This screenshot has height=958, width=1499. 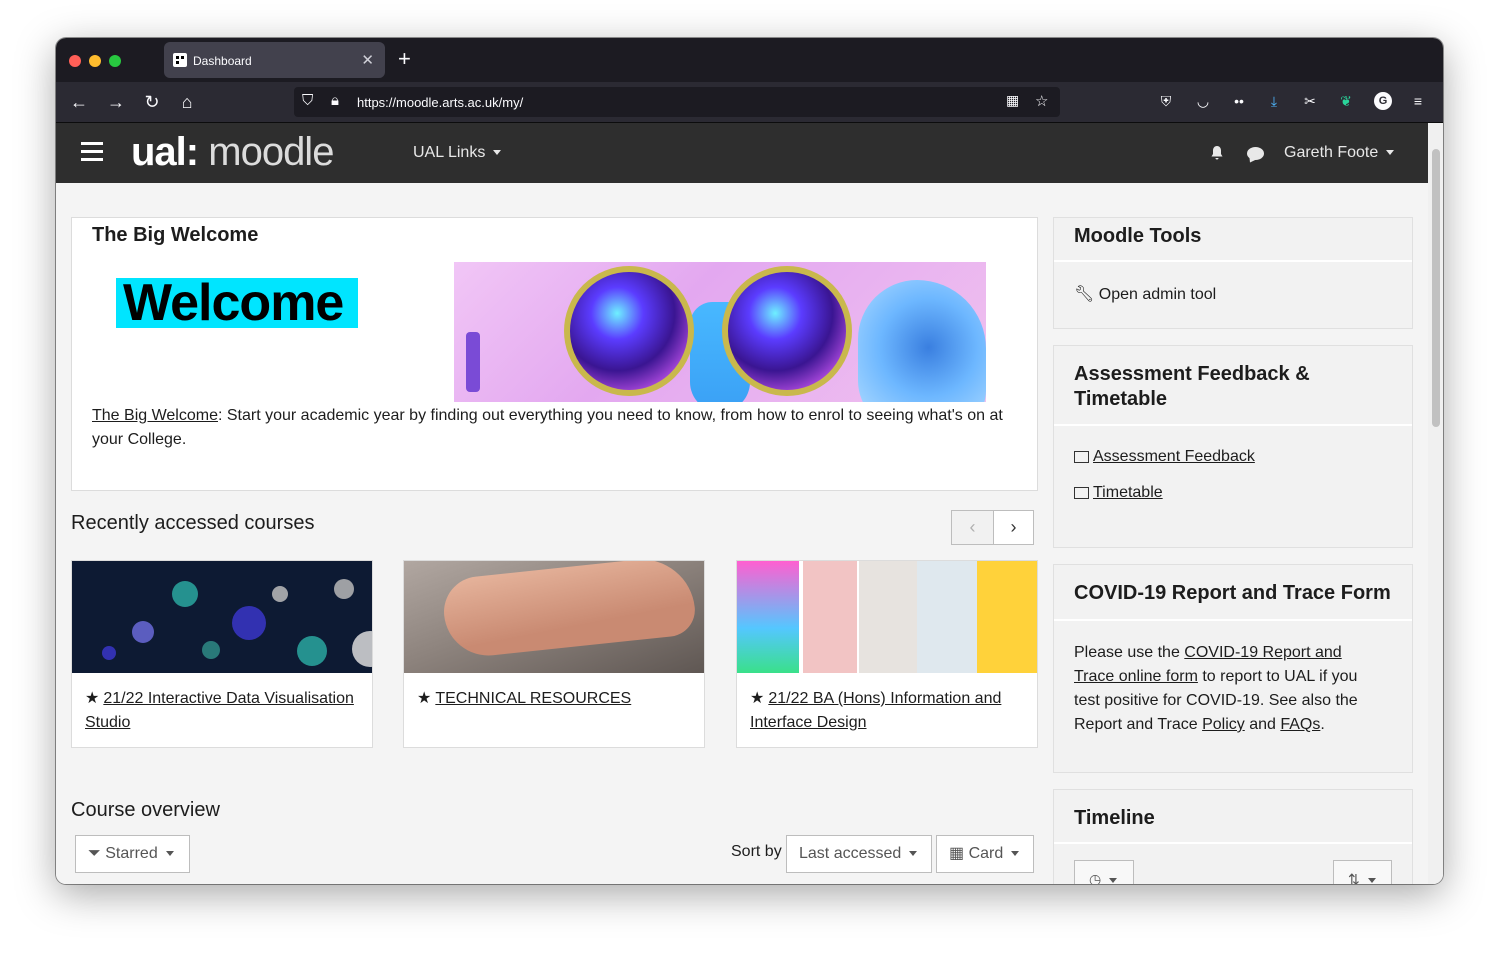 What do you see at coordinates (1418, 101) in the screenshot?
I see `menu-icon: ≡` at bounding box center [1418, 101].